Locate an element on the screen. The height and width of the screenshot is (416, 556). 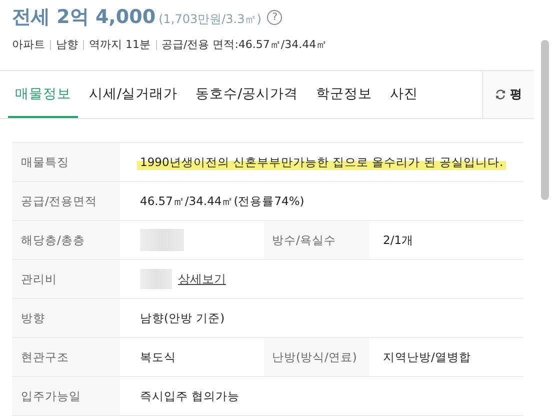
field-value: 지역난방/열병합 is located at coordinates (427, 357).